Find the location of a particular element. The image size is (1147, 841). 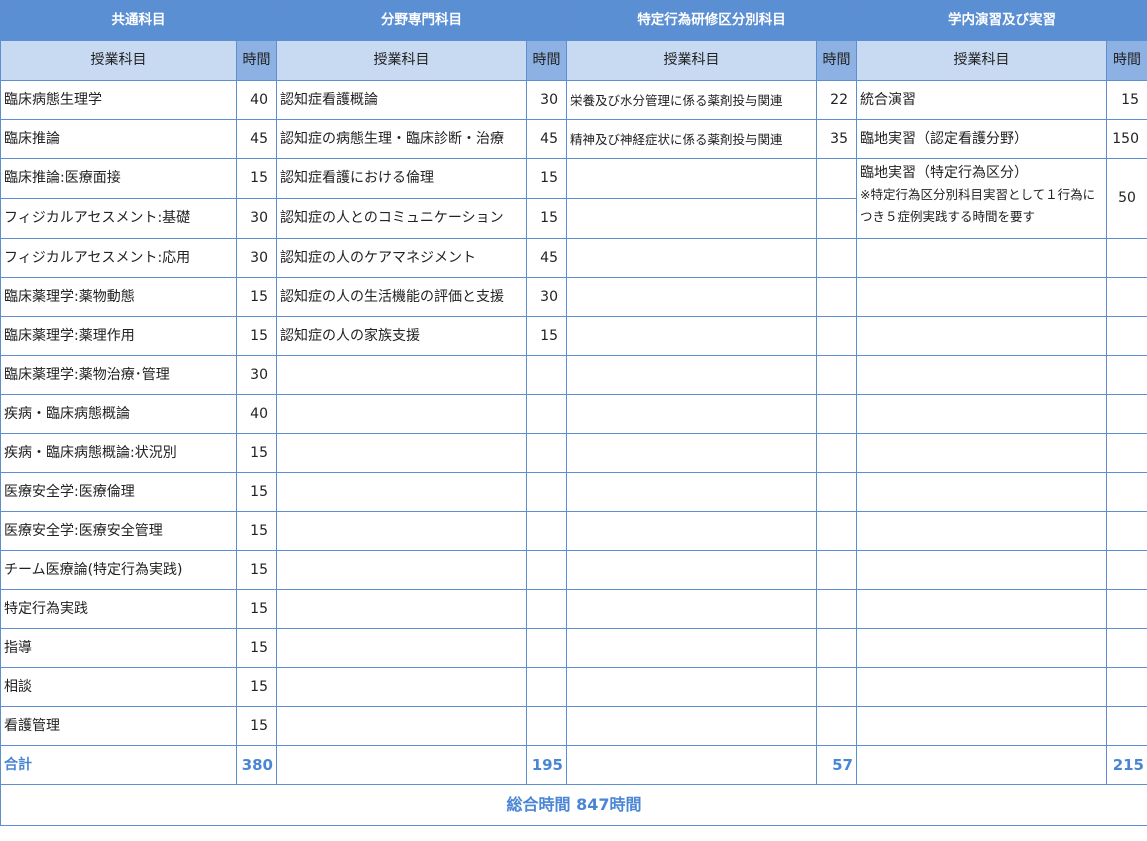

common-subject: 疾病・臨床病態概論:状況別 is located at coordinates (118, 453).